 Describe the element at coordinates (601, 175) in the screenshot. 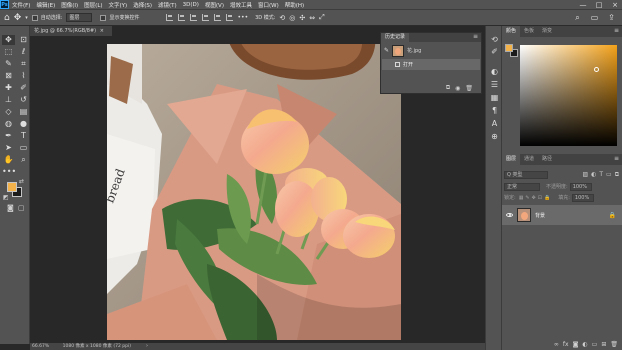

I see `type-filter-icon: T` at that location.